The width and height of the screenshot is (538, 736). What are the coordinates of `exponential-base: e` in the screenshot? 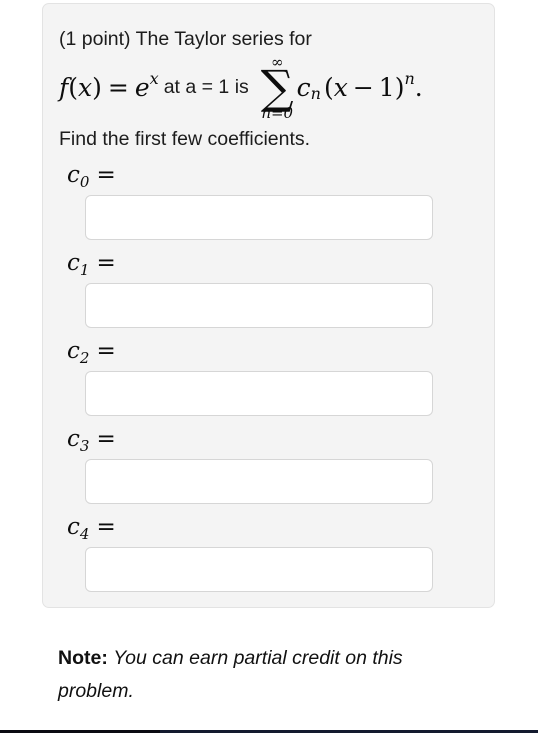 It's located at (142, 87).